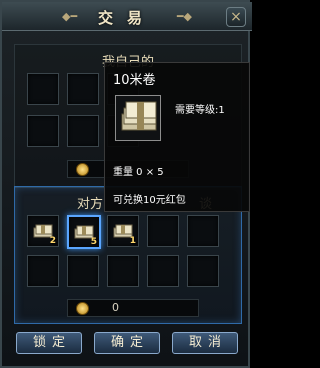 This screenshot has height=368, width=320. I want to click on tooltip-item-name: 10米卷, so click(134, 80).